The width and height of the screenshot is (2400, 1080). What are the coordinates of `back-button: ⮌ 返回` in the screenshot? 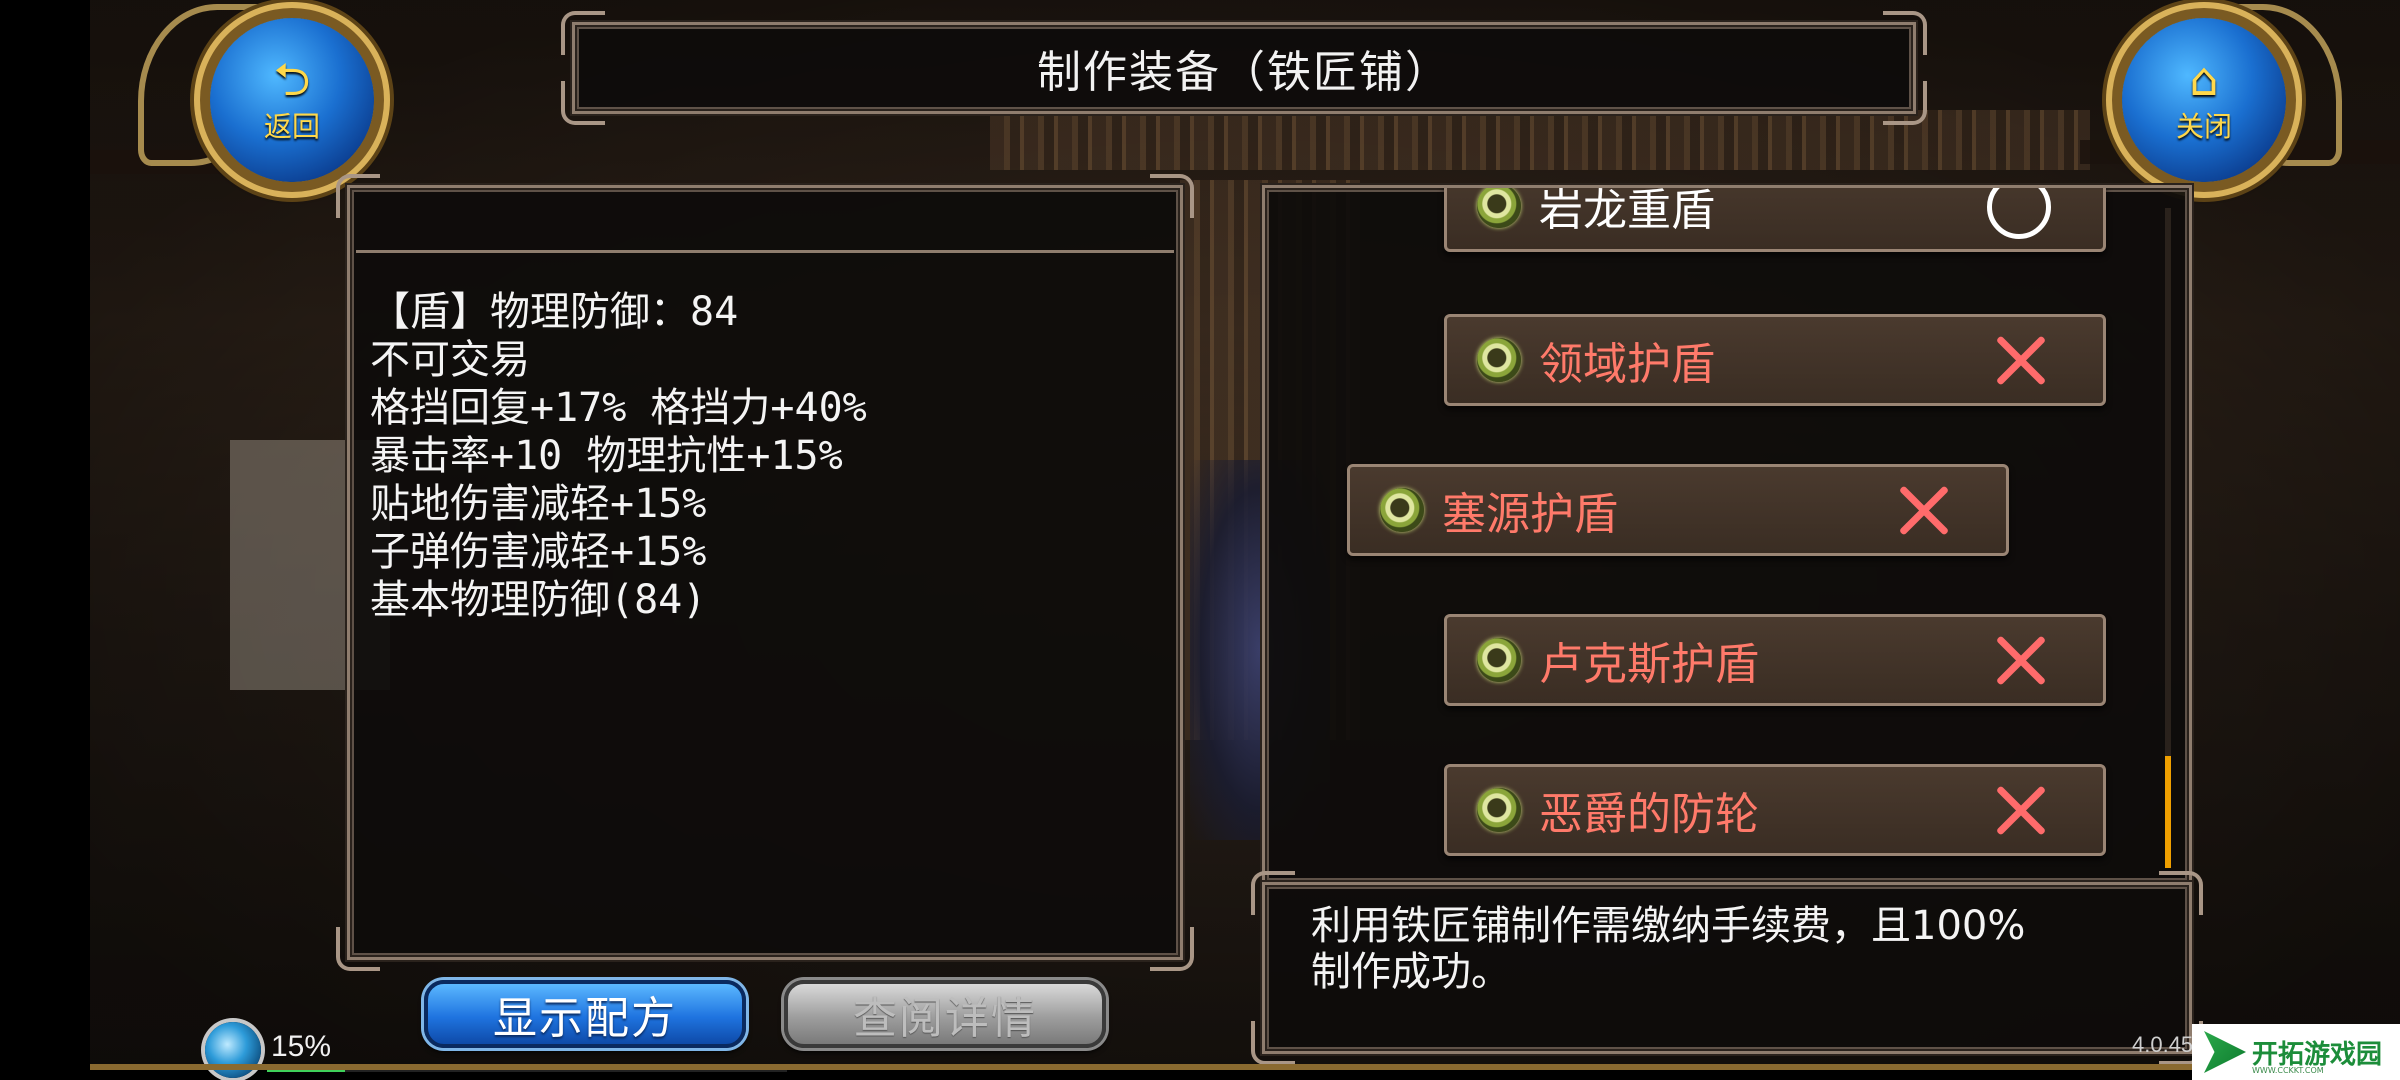 It's located at (292, 100).